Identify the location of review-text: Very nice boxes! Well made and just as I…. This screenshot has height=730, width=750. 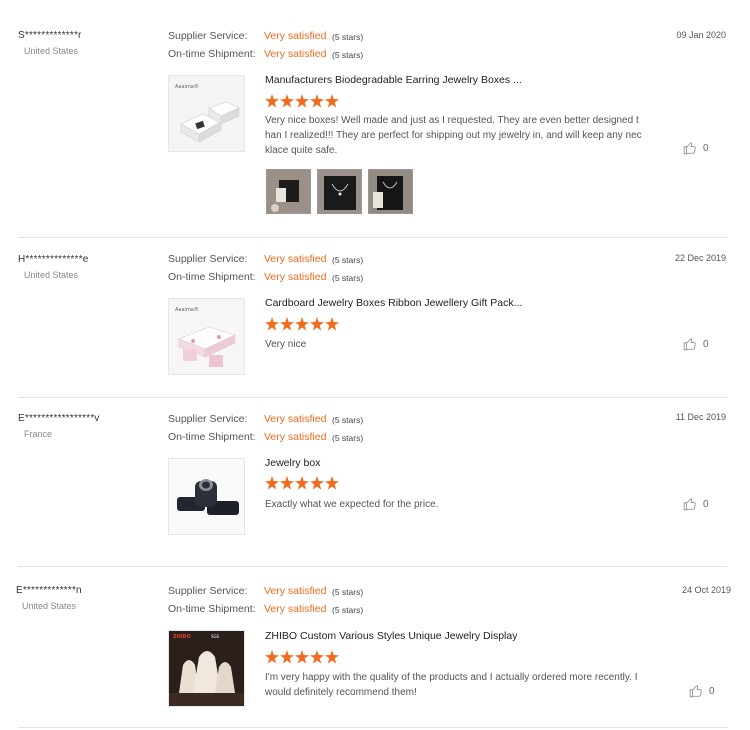
(453, 135).